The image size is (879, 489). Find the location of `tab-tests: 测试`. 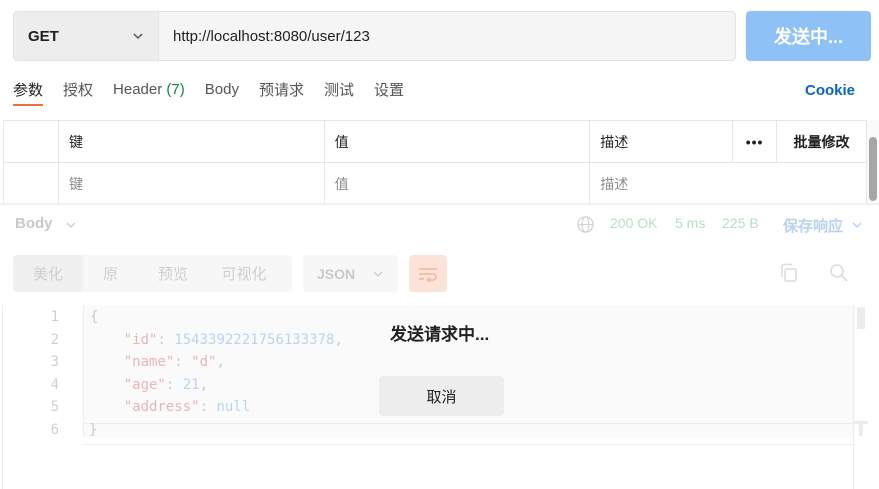

tab-tests: 测试 is located at coordinates (339, 92).